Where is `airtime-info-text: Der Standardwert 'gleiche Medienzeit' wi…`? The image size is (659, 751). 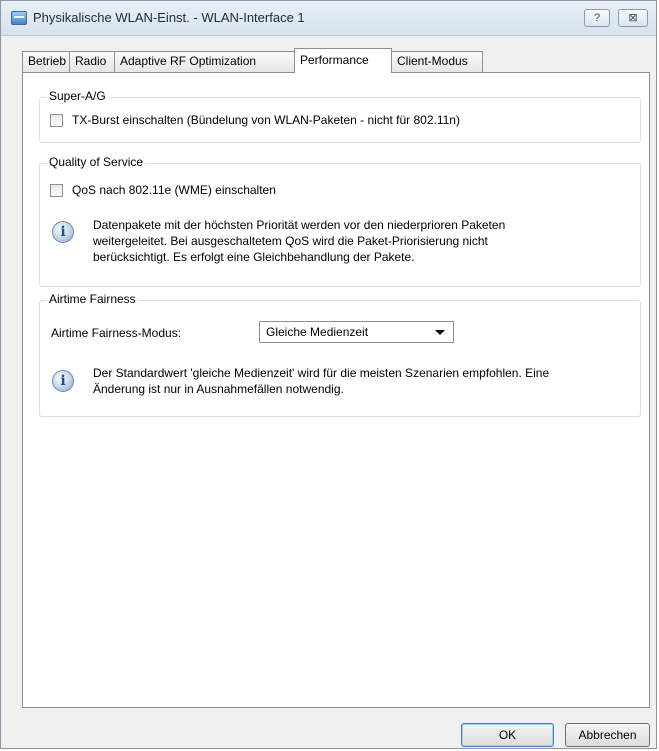 airtime-info-text: Der Standardwert 'gleiche Medienzeit' wi… is located at coordinates (365, 381).